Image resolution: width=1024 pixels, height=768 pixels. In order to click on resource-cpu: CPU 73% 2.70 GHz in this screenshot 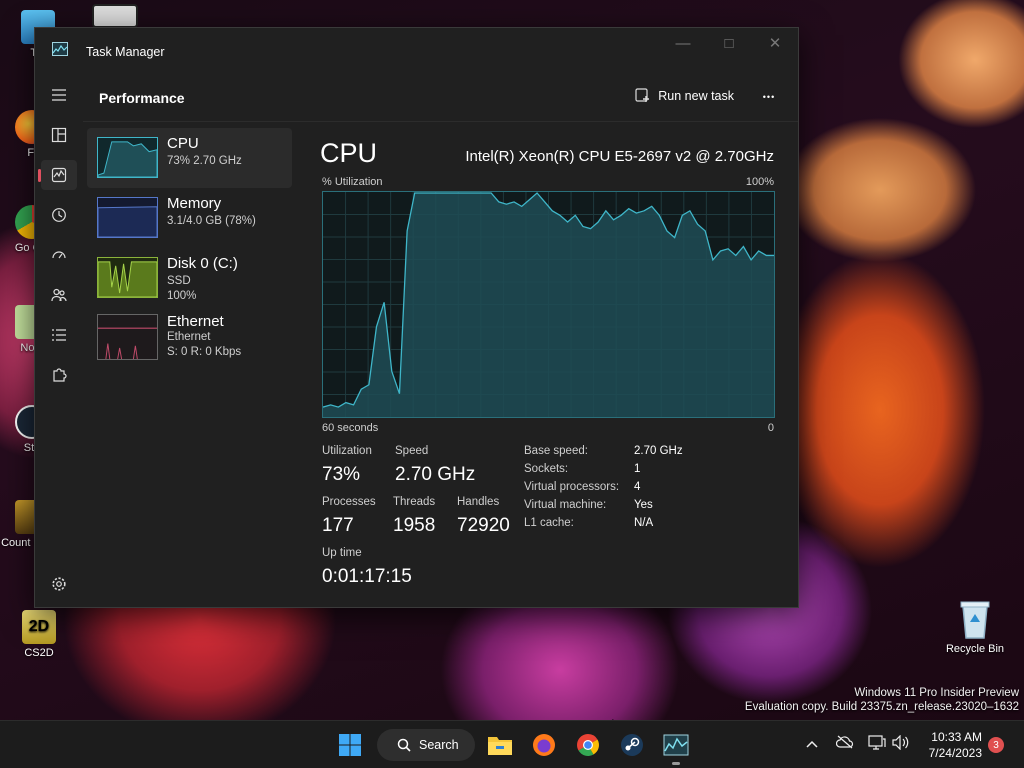, I will do `click(189, 158)`.